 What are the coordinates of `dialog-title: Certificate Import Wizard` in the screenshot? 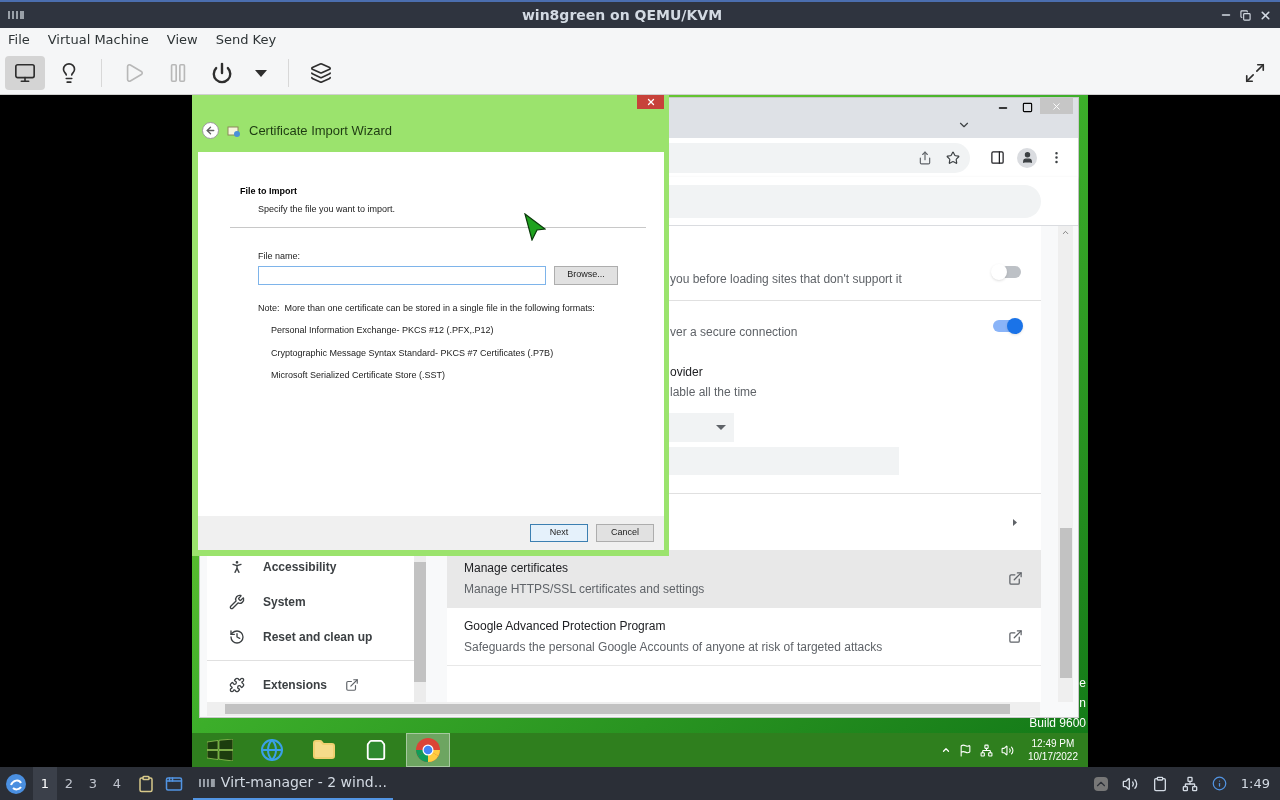 It's located at (321, 130).